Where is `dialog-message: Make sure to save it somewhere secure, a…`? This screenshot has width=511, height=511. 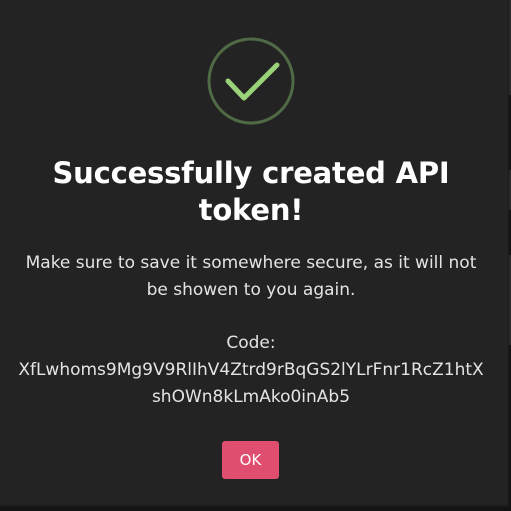 dialog-message: Make sure to save it somewhere secure, a… is located at coordinates (251, 276).